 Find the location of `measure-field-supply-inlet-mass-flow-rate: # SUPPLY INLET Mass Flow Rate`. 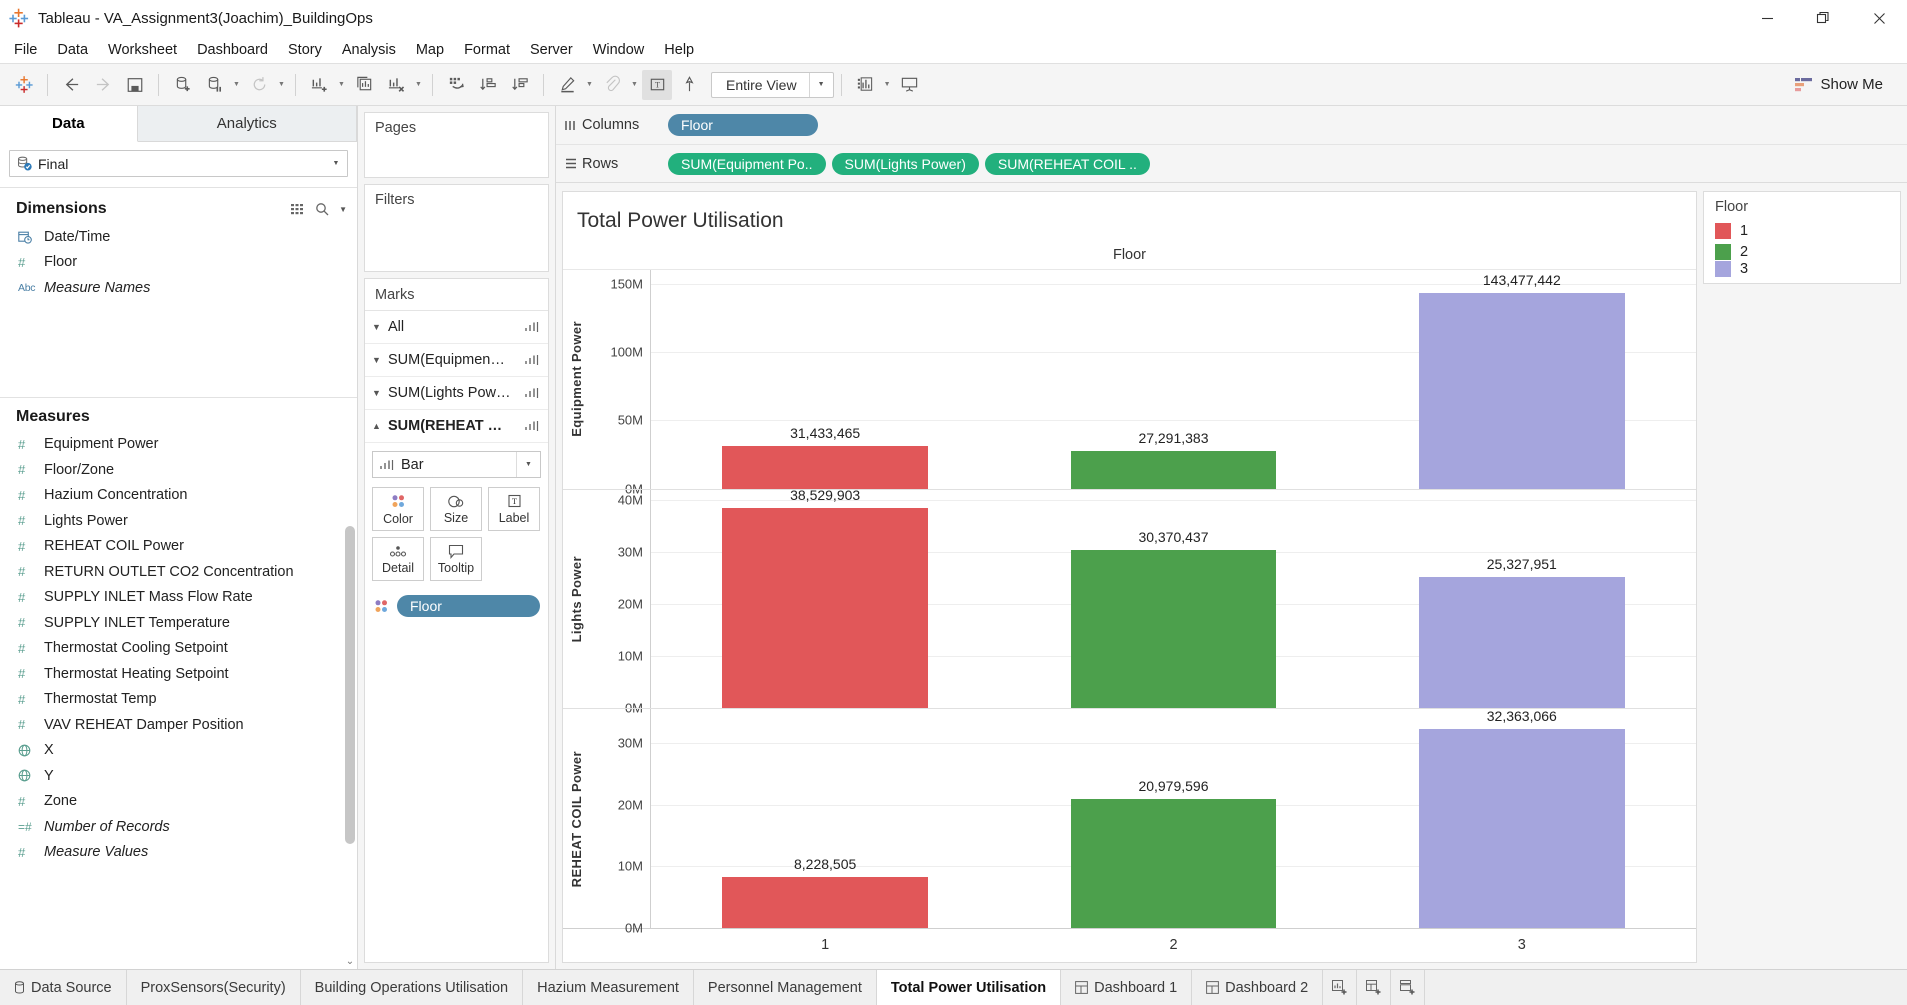

measure-field-supply-inlet-mass-flow-rate: # SUPPLY INLET Mass Flow Rate is located at coordinates (178, 598).